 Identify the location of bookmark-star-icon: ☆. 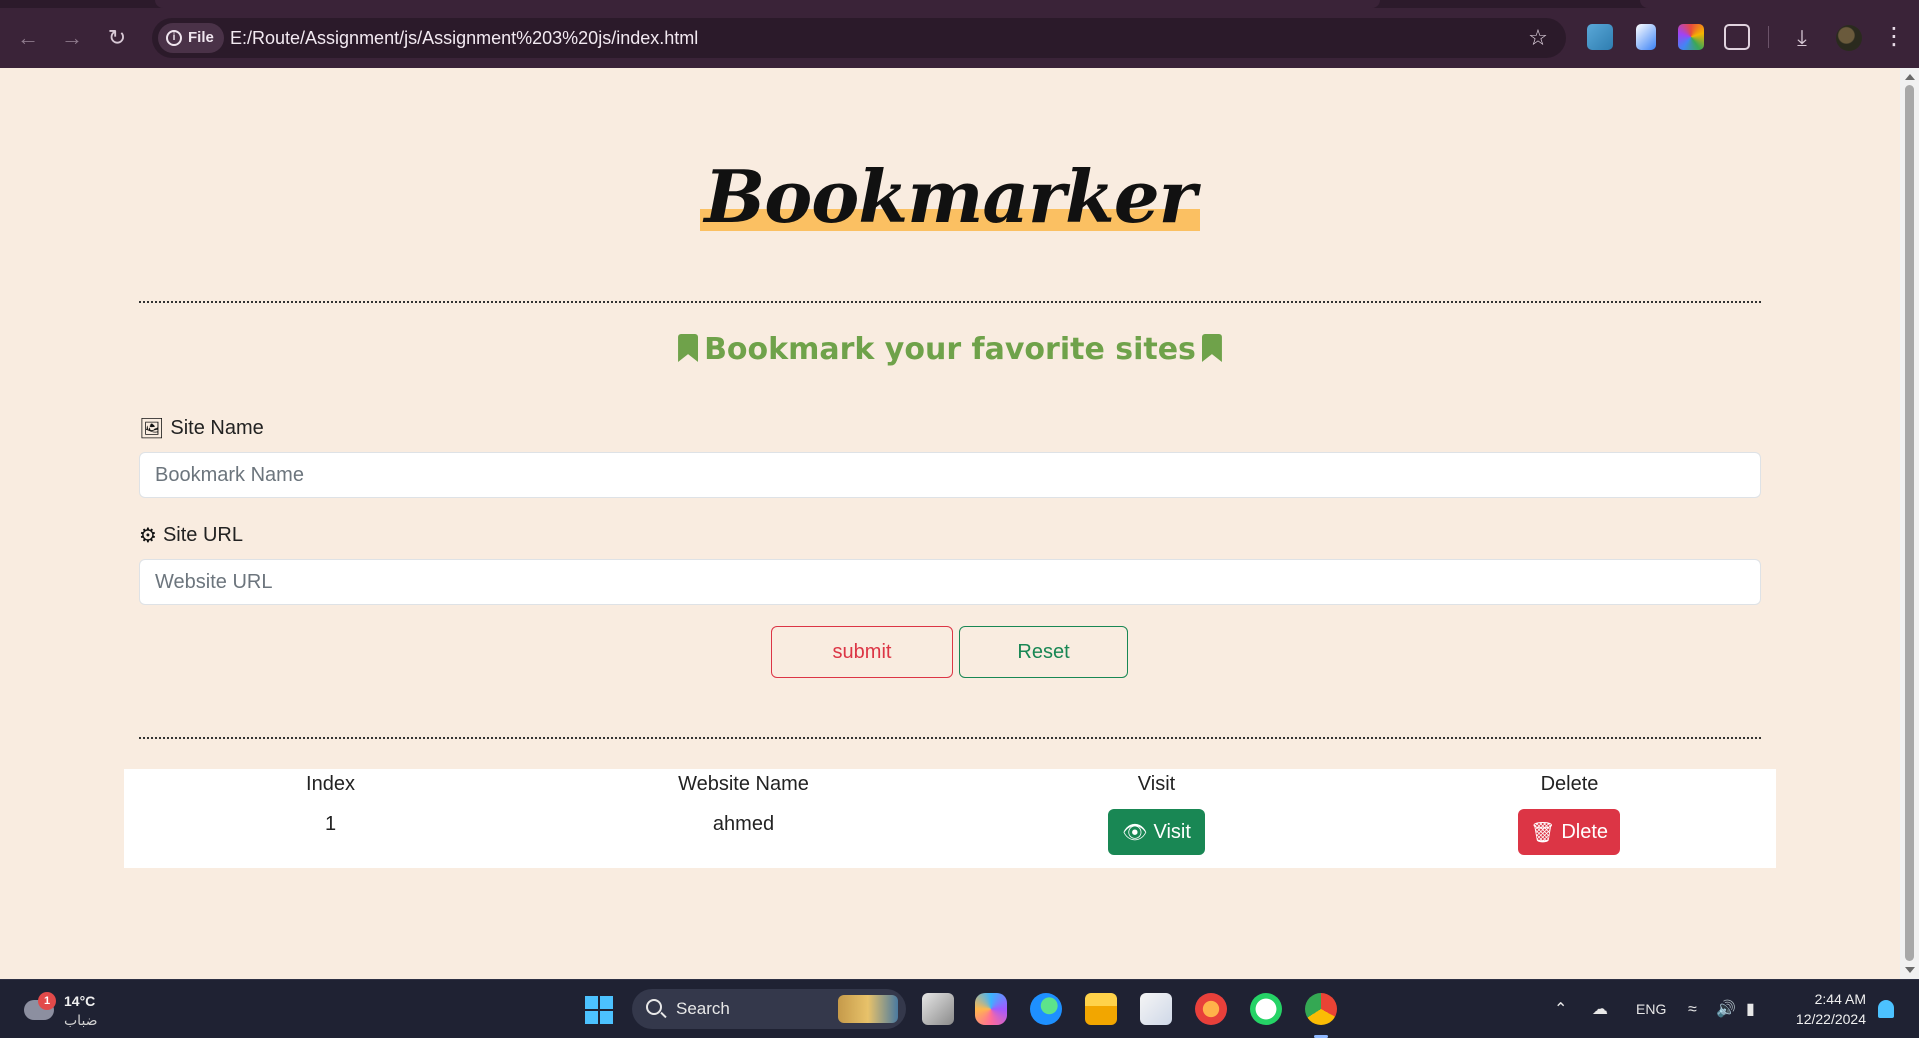
(1538, 38).